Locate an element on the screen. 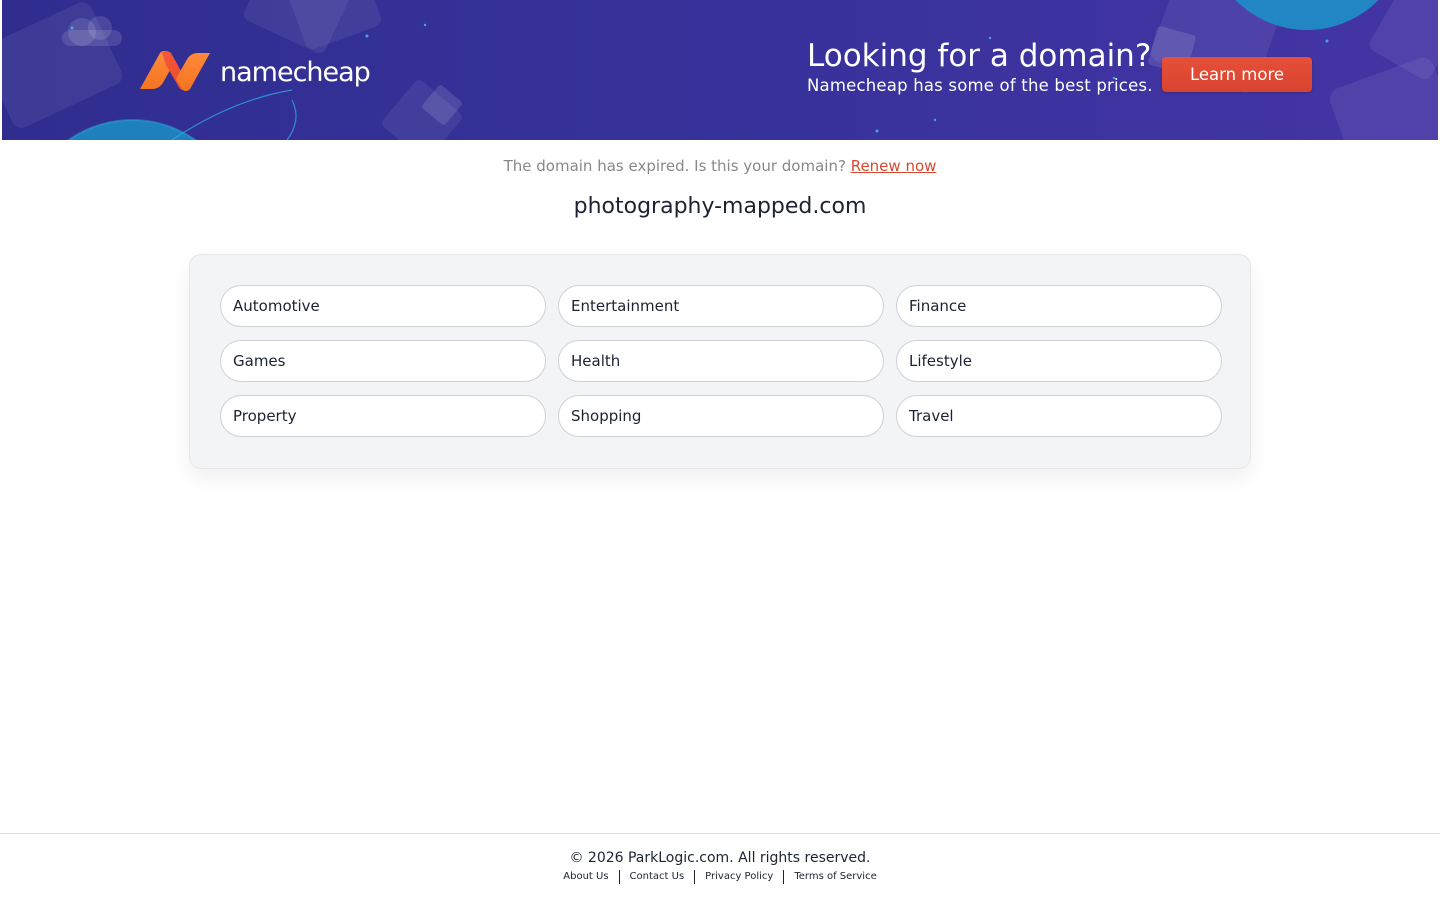 The image size is (1440, 900). learn-more-button: Learn more is located at coordinates (1237, 74).